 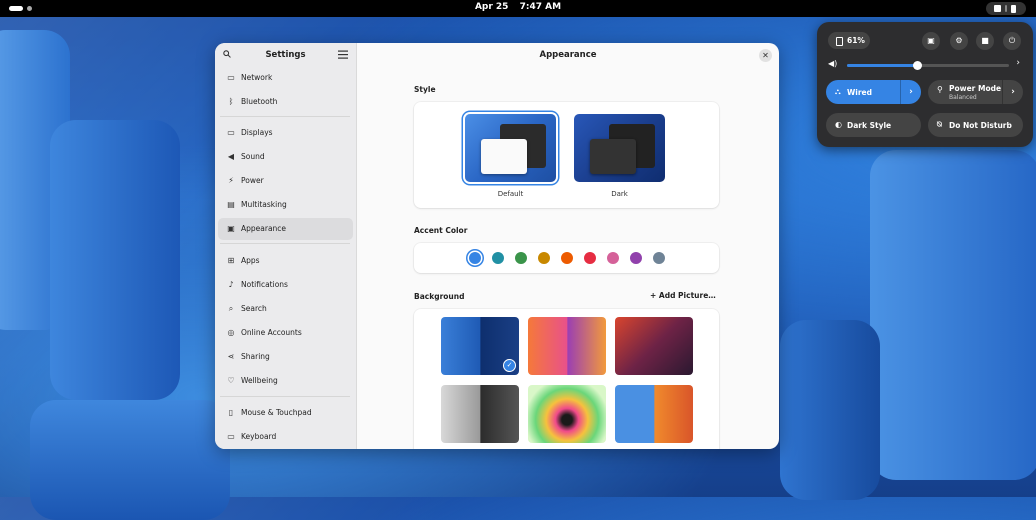 What do you see at coordinates (255, 356) in the screenshot?
I see `sidebar-item-label: Sharing` at bounding box center [255, 356].